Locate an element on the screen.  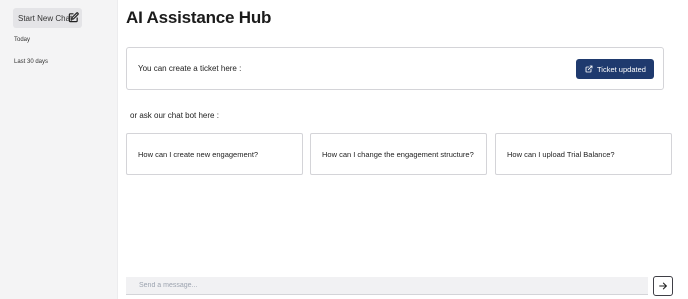
suggestion-label: How can I upload Trial Balance? is located at coordinates (561, 154).